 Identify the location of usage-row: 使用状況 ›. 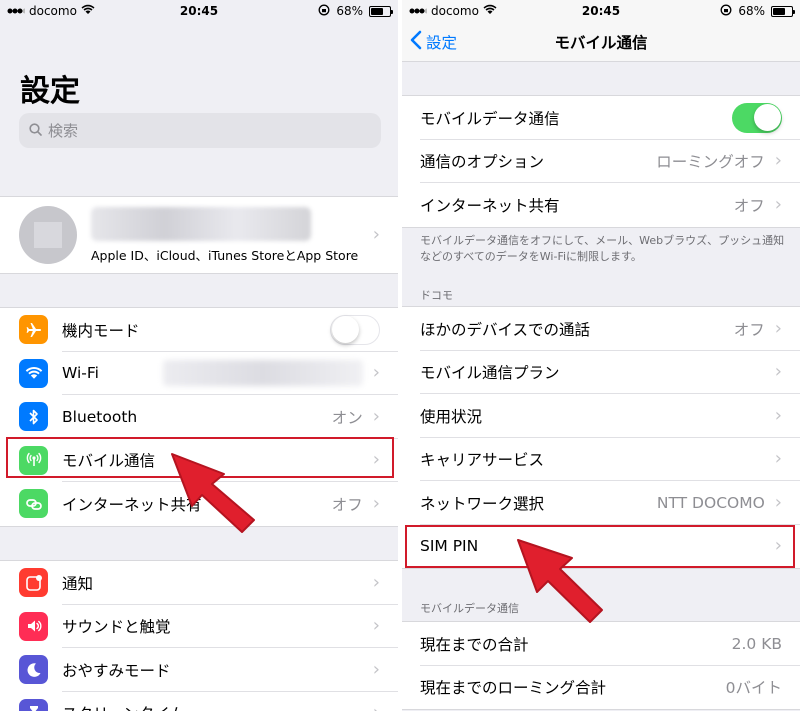
(601, 416).